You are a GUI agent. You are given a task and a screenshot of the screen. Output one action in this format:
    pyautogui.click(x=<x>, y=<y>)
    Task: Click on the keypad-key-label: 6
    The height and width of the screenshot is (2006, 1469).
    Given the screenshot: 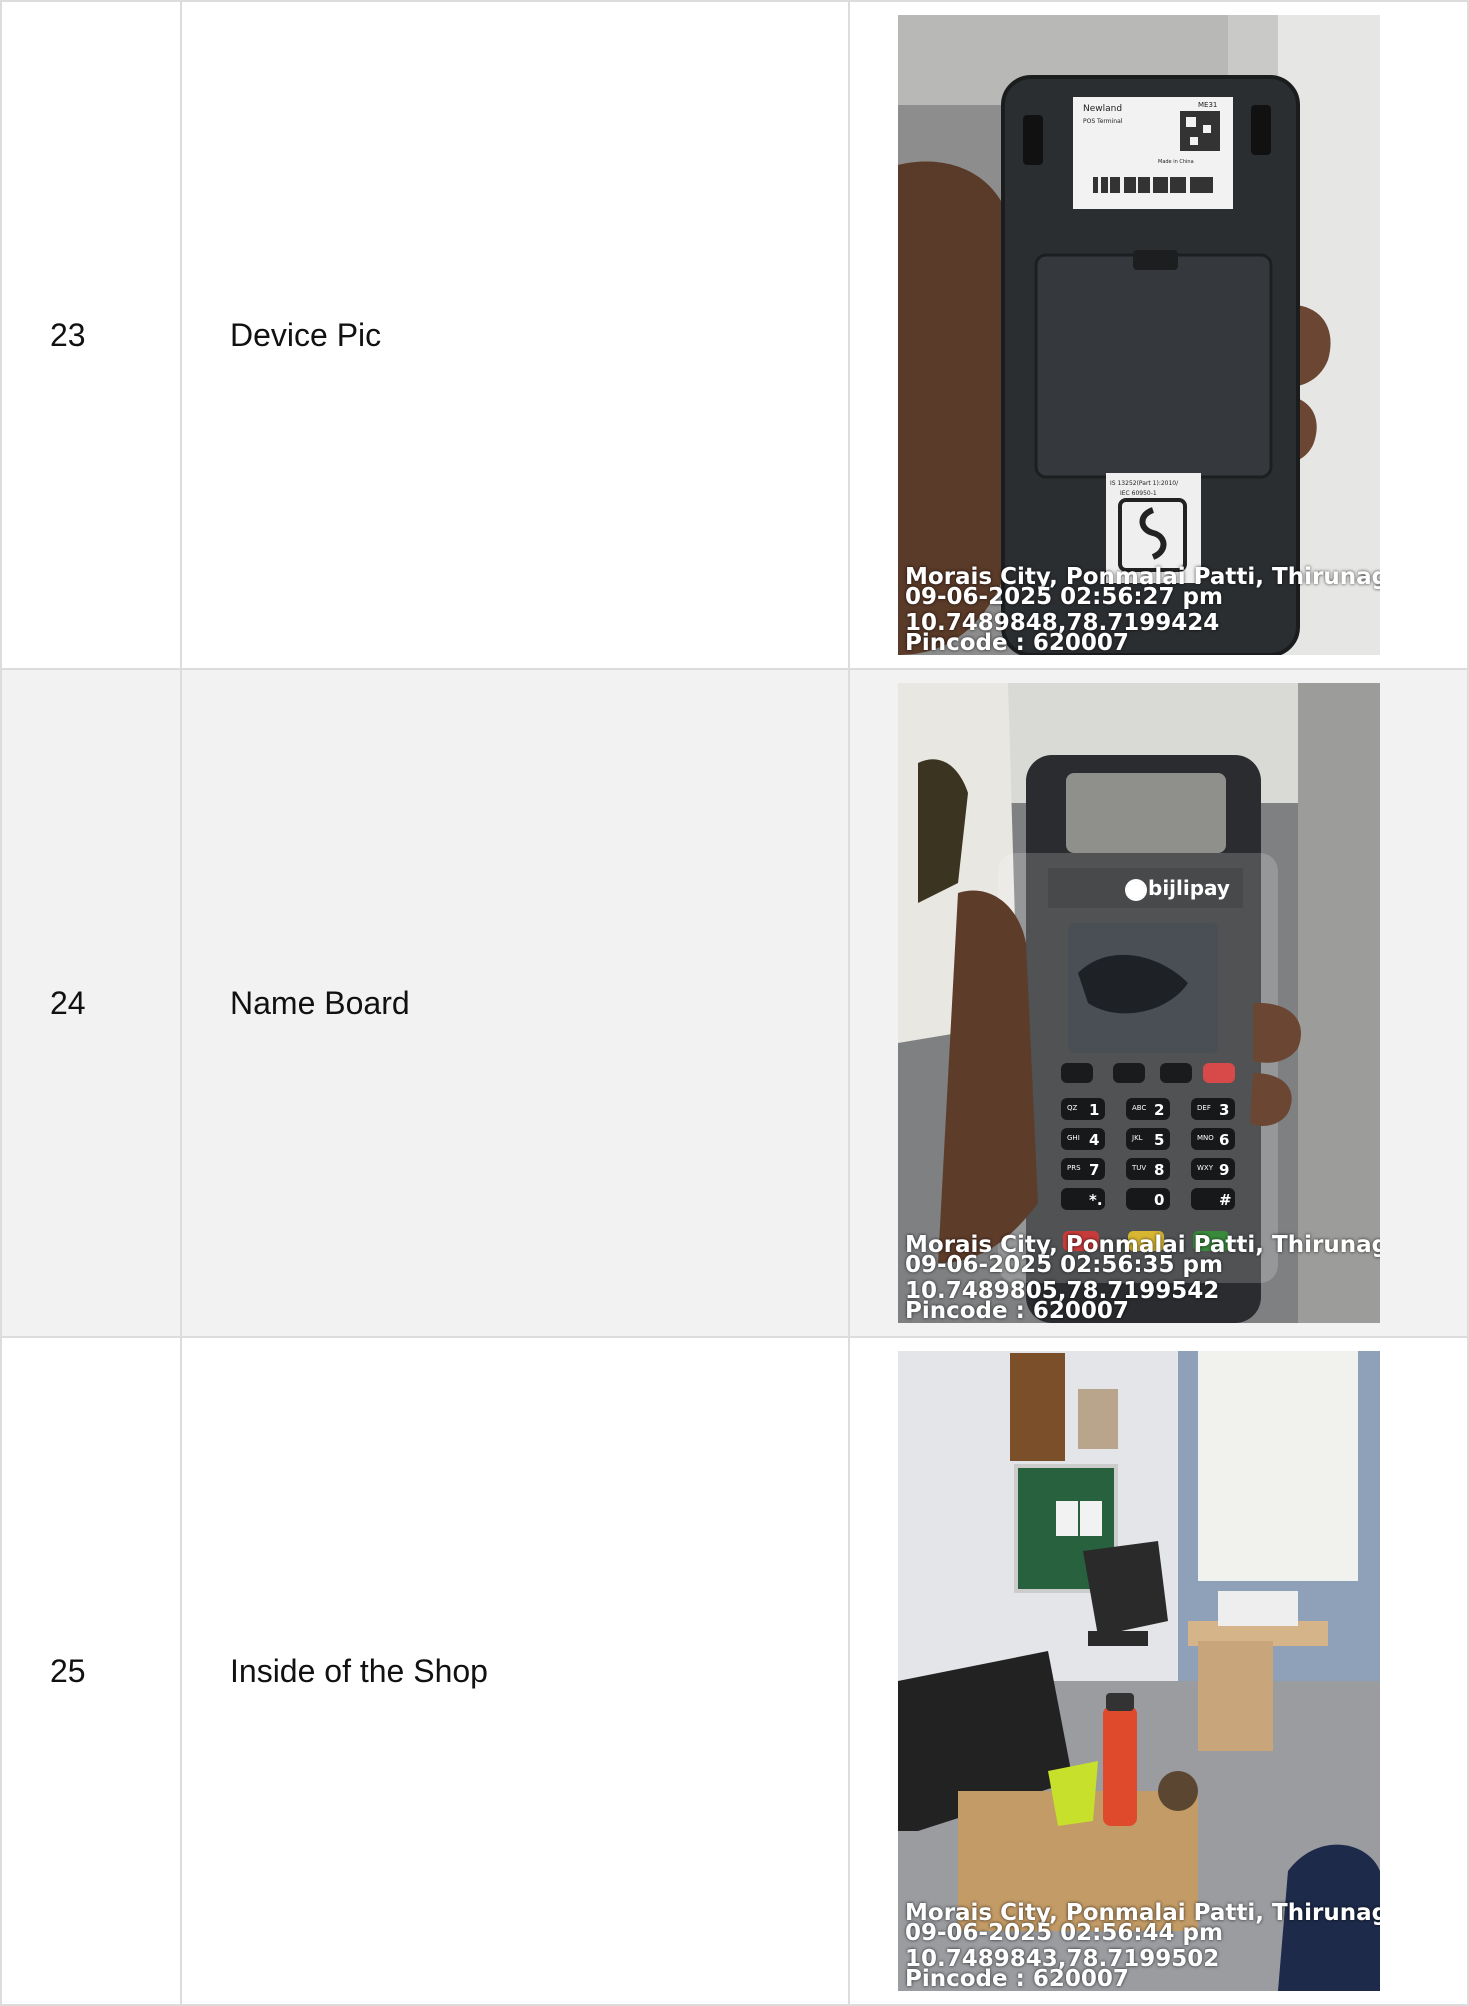 What is the action you would take?
    pyautogui.click(x=1224, y=1140)
    